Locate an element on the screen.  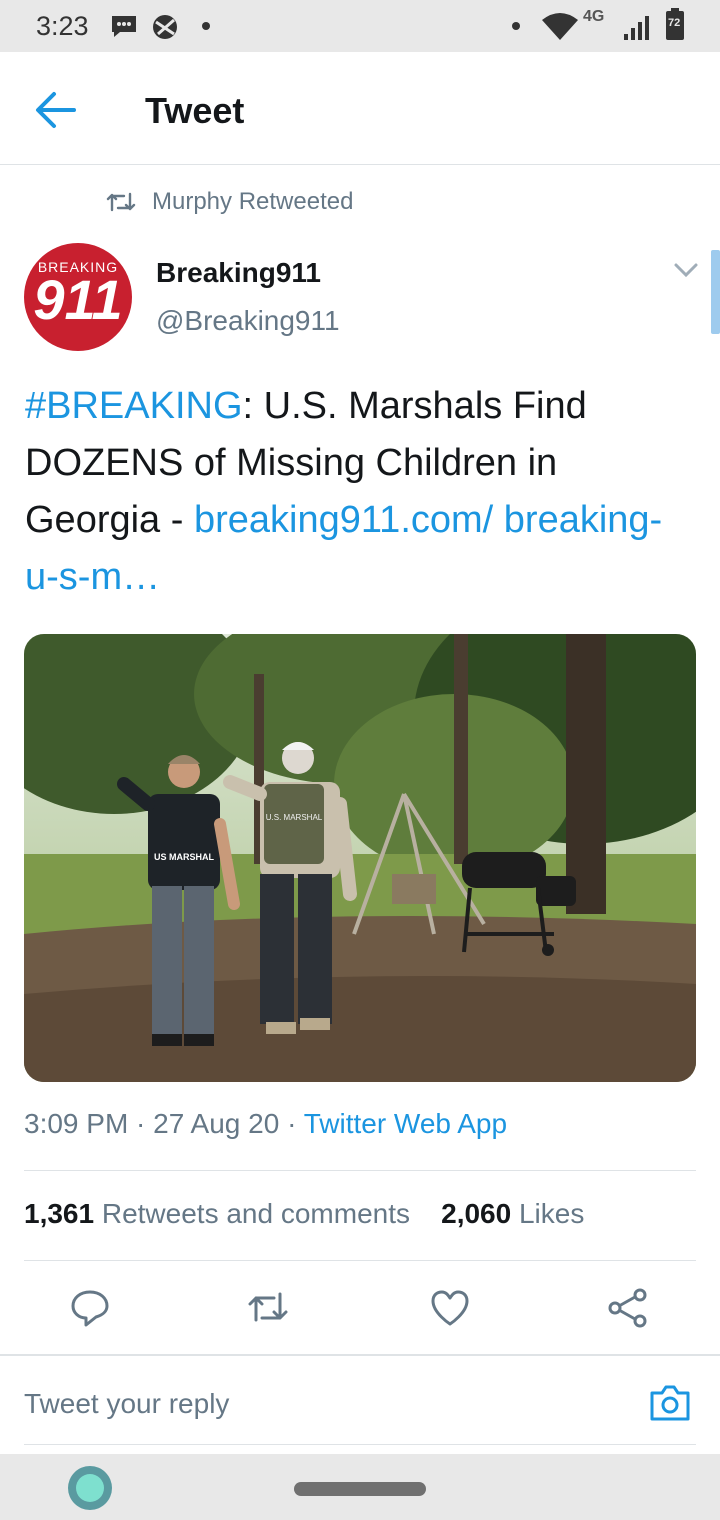
retweet-icon is located at coordinates (268, 1308).